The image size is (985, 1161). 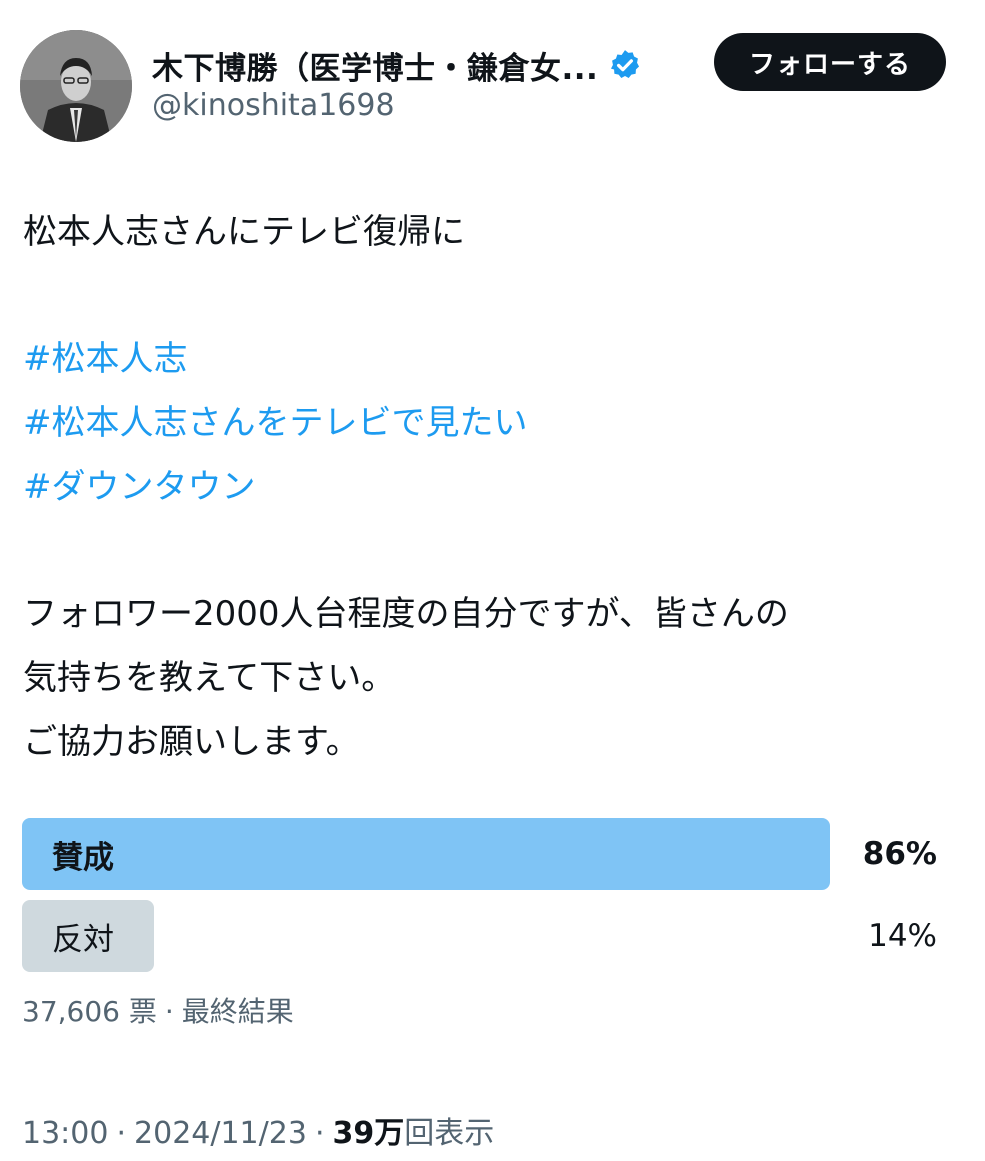 I want to click on poll-meta: 37,606 票 · 最終結果, so click(x=158, y=1010).